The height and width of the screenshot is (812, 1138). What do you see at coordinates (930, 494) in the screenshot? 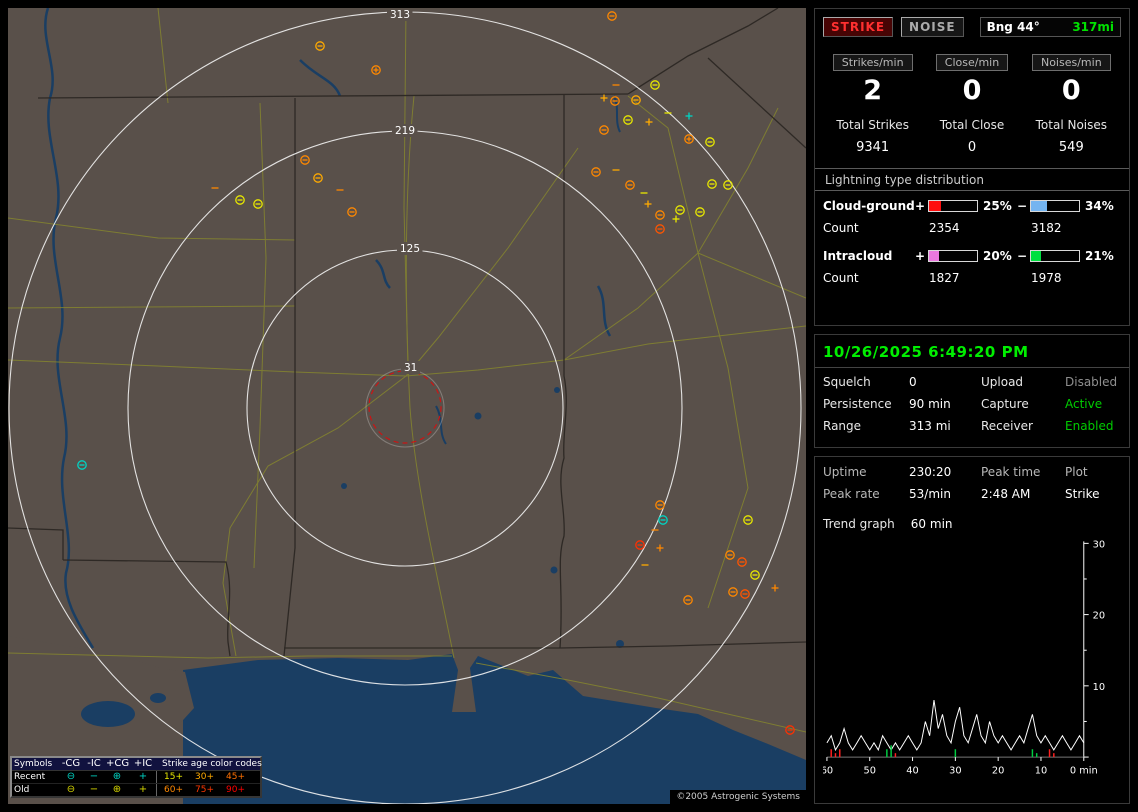
I see `peak-rate-value: 53/min` at bounding box center [930, 494].